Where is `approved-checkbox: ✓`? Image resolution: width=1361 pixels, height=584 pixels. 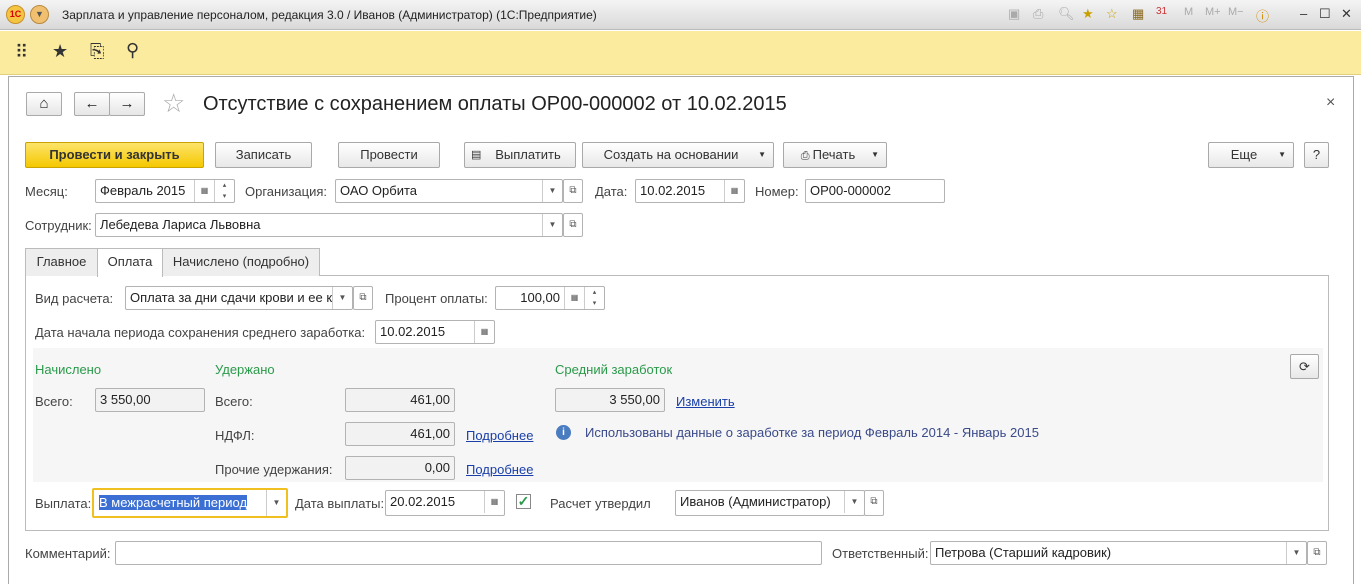 approved-checkbox: ✓ is located at coordinates (523, 501).